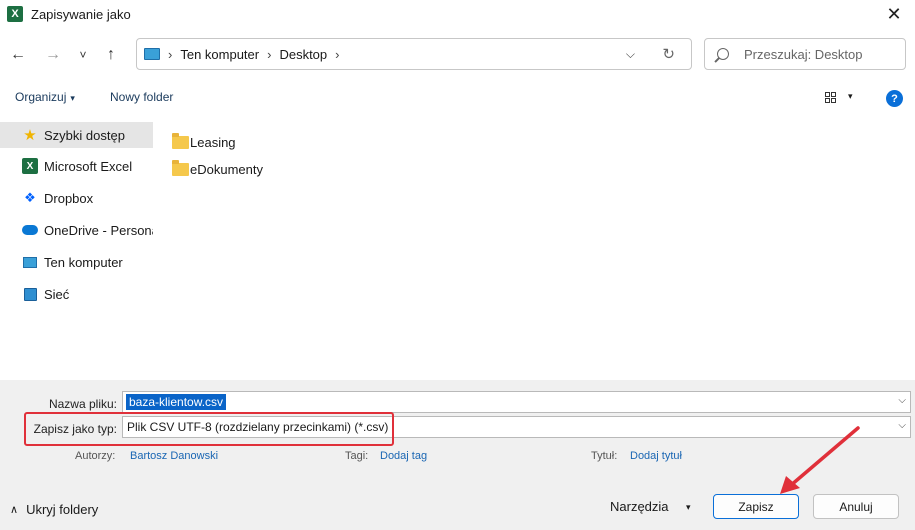 The width and height of the screenshot is (915, 530). What do you see at coordinates (902, 425) in the screenshot?
I see `save-type-dropdown-icon: ⌵` at bounding box center [902, 425].